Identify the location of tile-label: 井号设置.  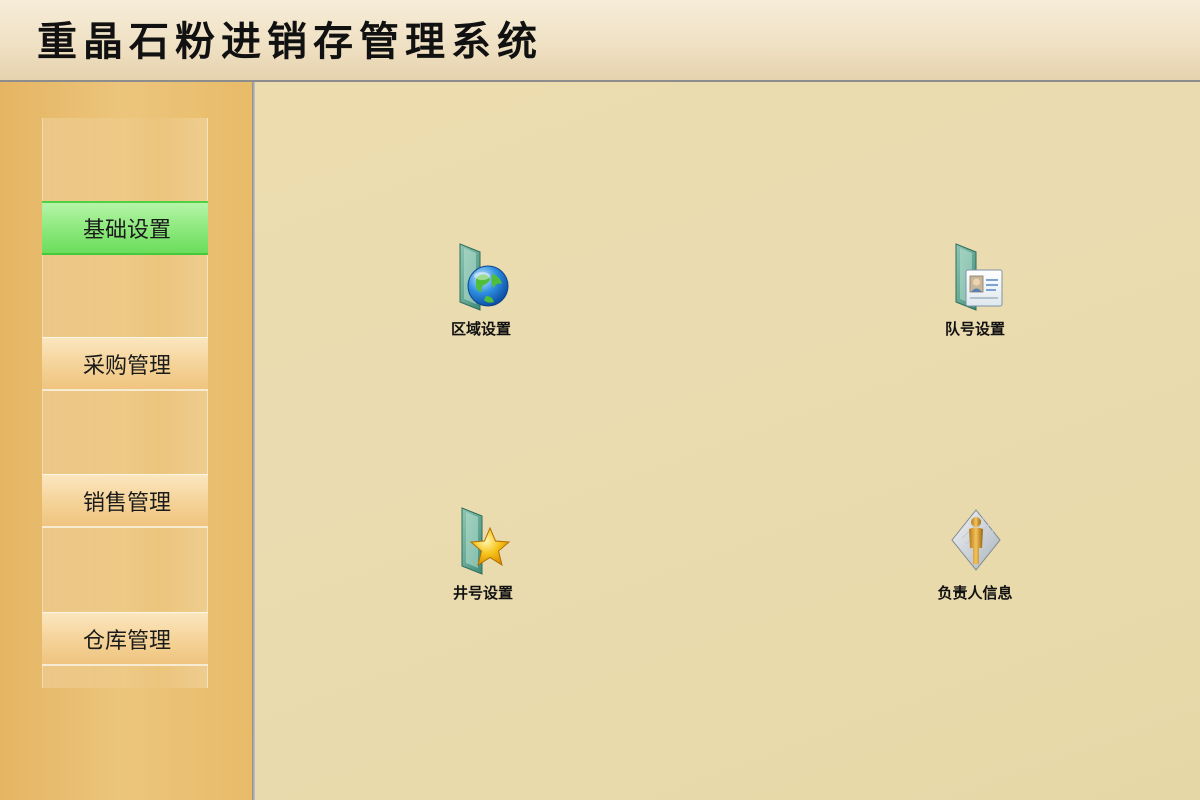
(482, 593).